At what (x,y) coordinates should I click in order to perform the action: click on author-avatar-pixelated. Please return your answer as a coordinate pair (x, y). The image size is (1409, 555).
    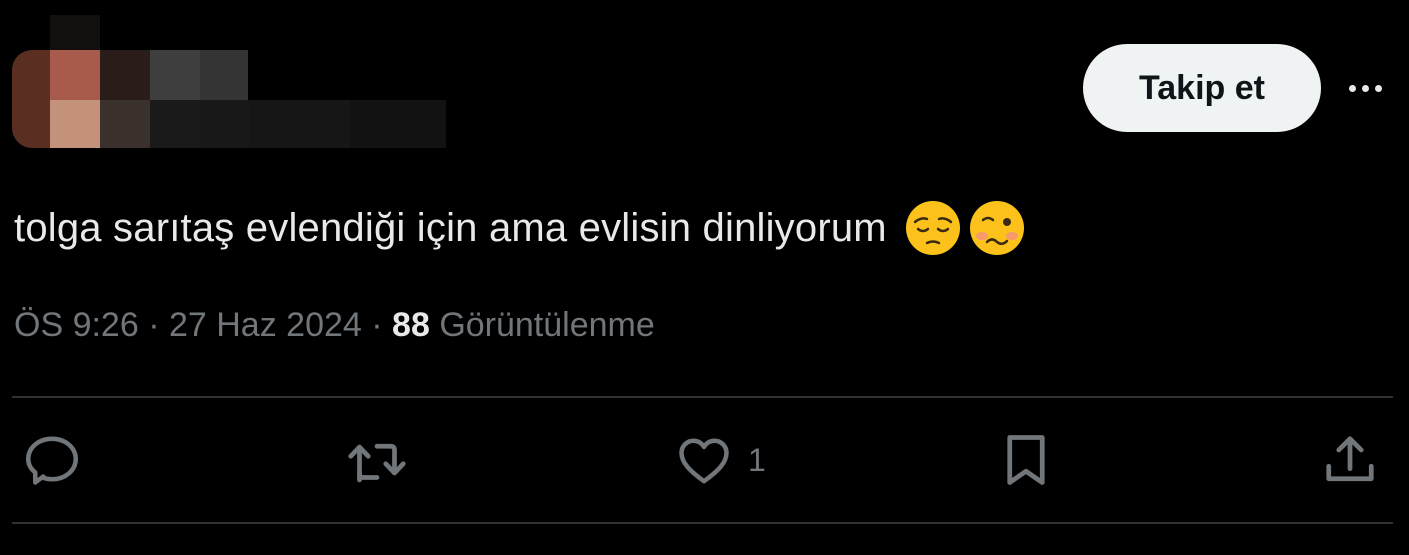
    Looking at the image, I should click on (230, 80).